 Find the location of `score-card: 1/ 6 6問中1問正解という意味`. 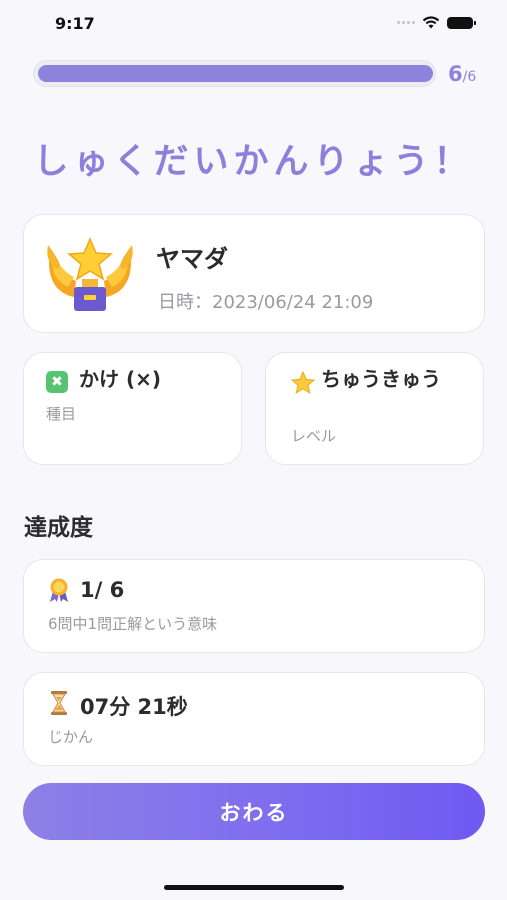

score-card: 1/ 6 6問中1問正解という意味 is located at coordinates (254, 606).